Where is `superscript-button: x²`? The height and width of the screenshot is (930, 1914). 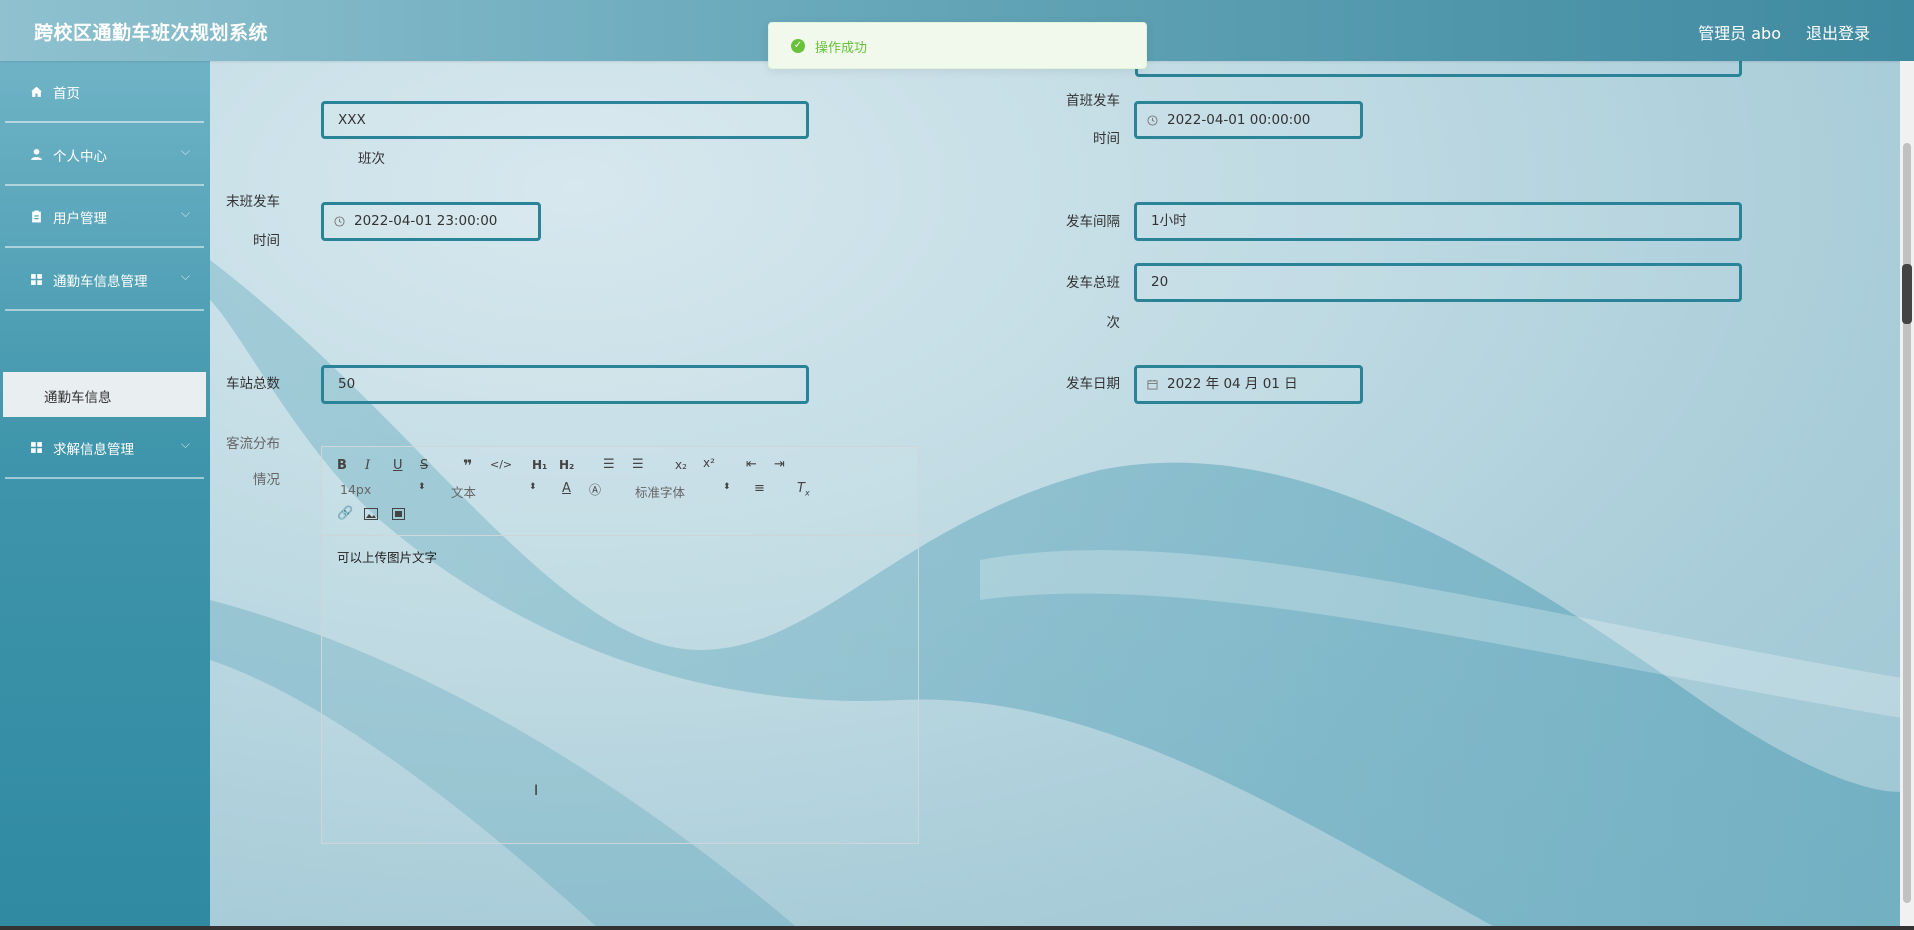
superscript-button: x² is located at coordinates (709, 463).